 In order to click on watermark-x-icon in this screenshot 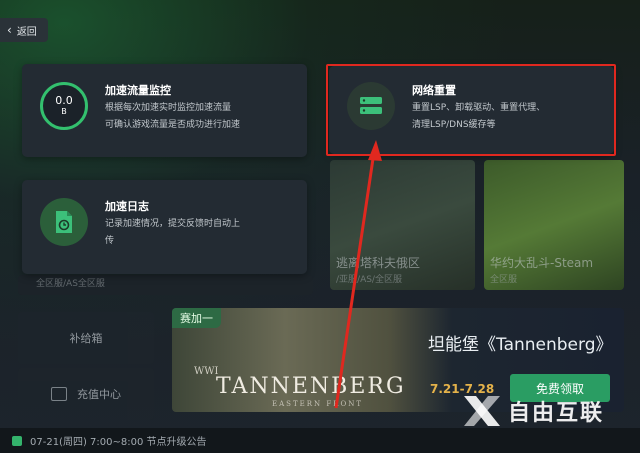, I will do `click(482, 411)`.